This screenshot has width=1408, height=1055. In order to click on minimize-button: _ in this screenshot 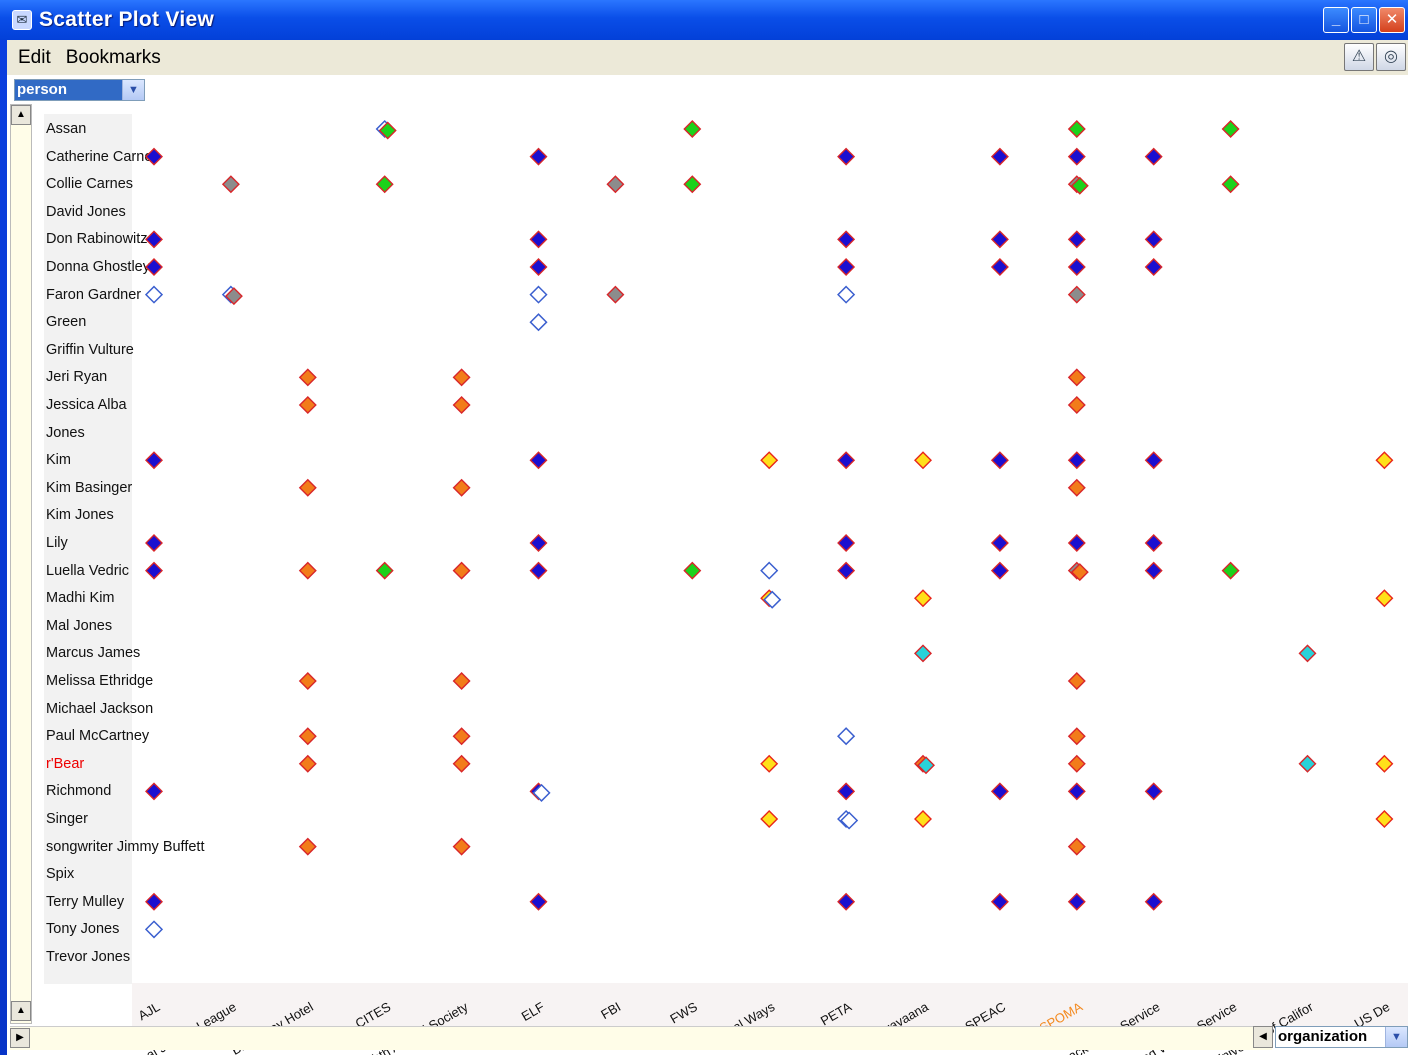, I will do `click(1336, 20)`.